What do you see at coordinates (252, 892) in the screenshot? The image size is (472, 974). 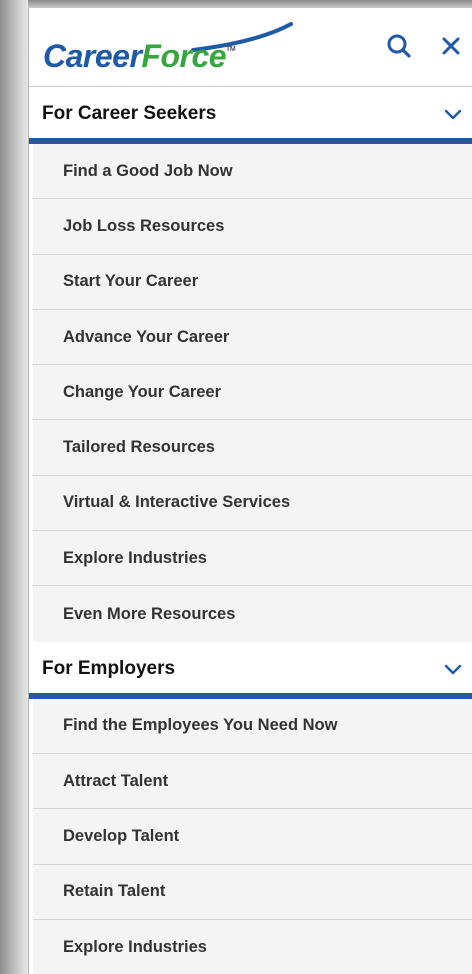 I see `nav-link-item: Retain Talent` at bounding box center [252, 892].